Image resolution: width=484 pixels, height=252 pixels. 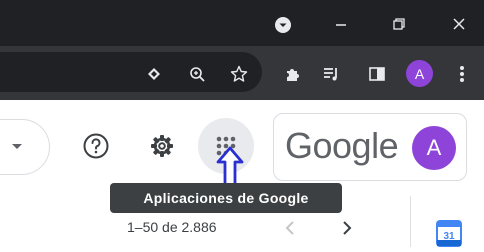 What do you see at coordinates (410, 221) in the screenshot?
I see `side-panel-divider` at bounding box center [410, 221].